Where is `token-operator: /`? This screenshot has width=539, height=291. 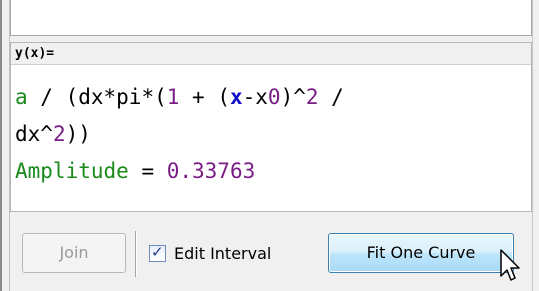
token-operator: / is located at coordinates (331, 97).